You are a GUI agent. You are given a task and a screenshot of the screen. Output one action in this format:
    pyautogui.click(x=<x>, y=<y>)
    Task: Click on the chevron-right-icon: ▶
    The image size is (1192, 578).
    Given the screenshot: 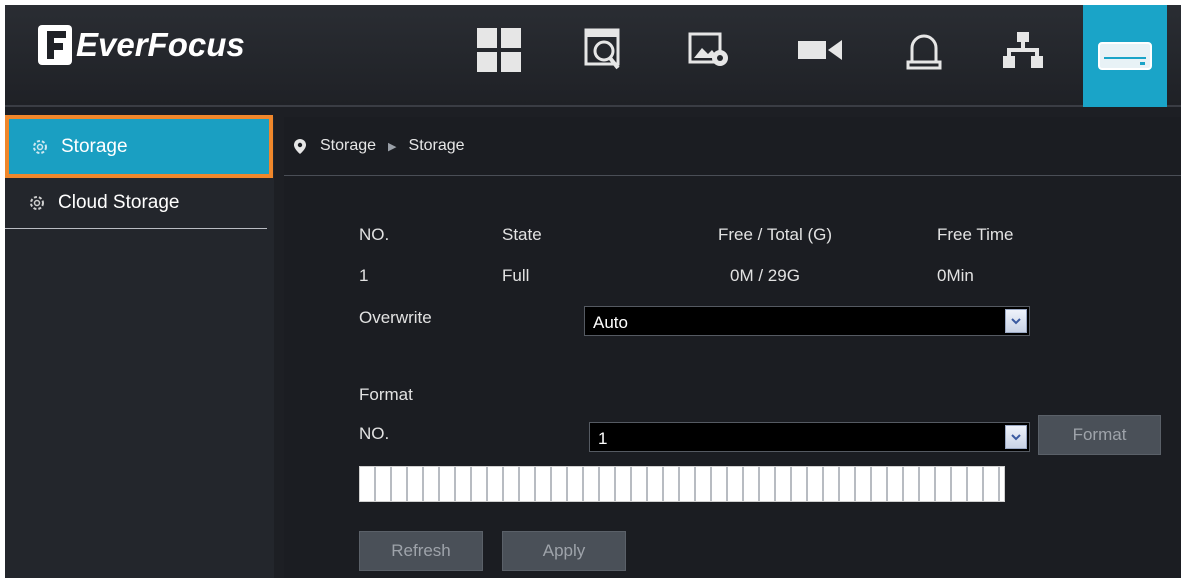 What is the action you would take?
    pyautogui.click(x=392, y=146)
    